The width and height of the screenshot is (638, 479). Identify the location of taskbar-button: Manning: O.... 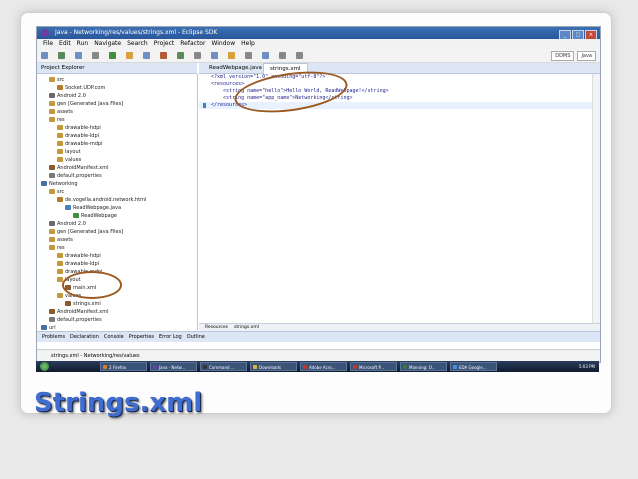
(423, 366).